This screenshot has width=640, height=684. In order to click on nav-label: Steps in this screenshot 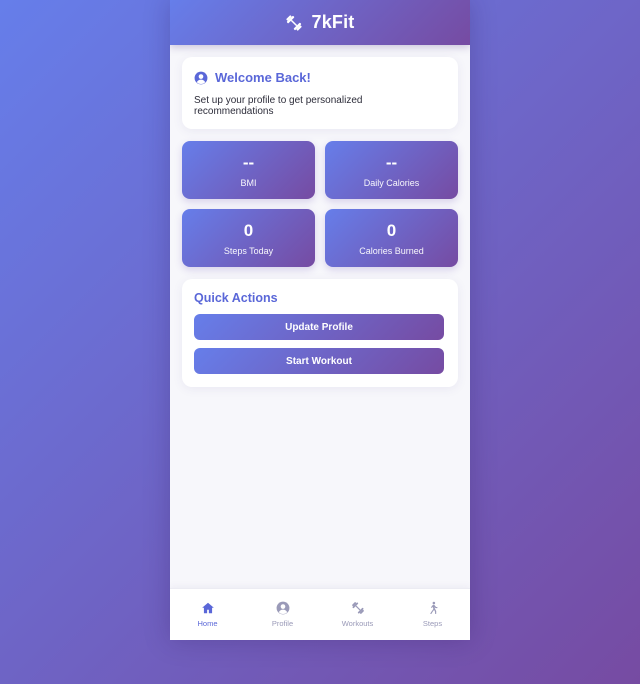, I will do `click(432, 623)`.